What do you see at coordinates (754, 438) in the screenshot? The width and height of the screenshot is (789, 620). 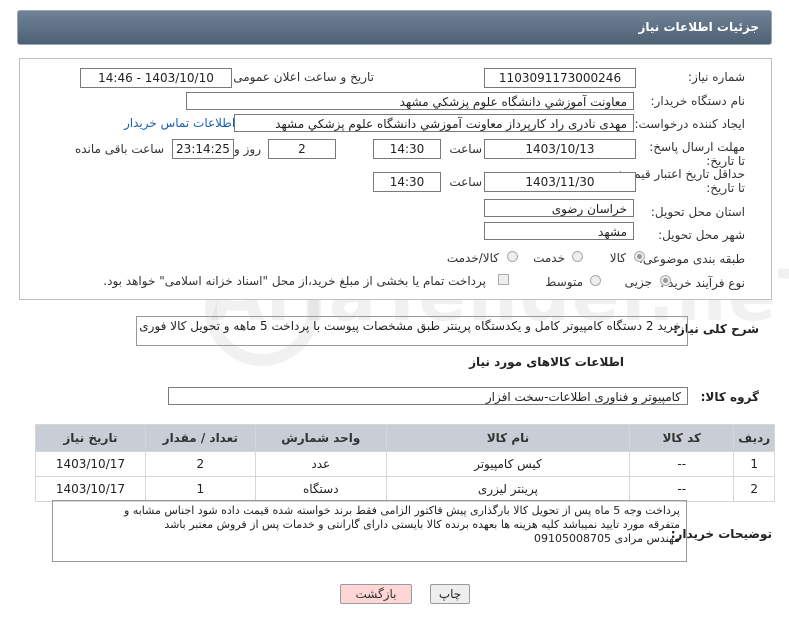 I see `col-row: ردیف` at bounding box center [754, 438].